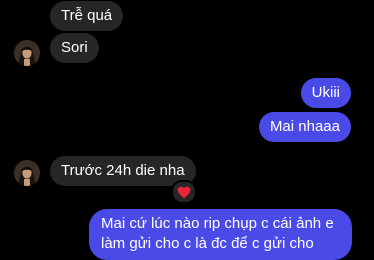  I want to click on incoming-message-bubble: Sori, so click(74, 48).